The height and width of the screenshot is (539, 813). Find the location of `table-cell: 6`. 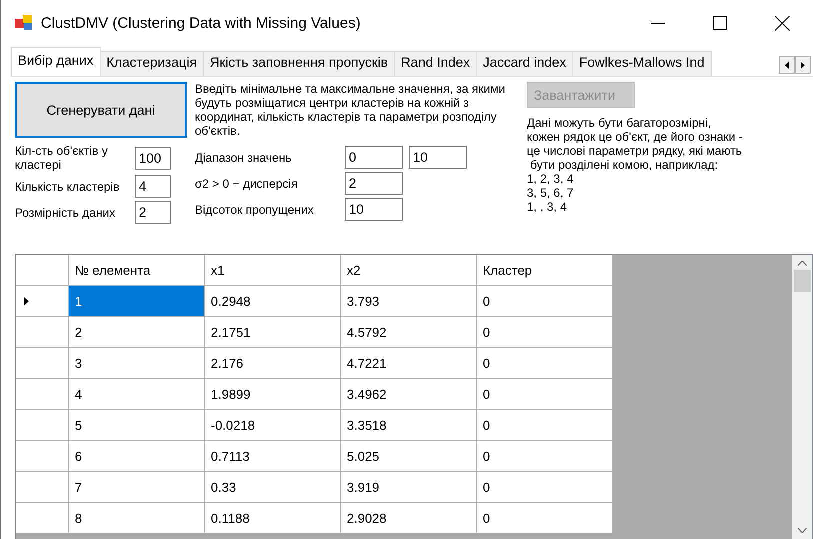

table-cell: 6 is located at coordinates (137, 456).